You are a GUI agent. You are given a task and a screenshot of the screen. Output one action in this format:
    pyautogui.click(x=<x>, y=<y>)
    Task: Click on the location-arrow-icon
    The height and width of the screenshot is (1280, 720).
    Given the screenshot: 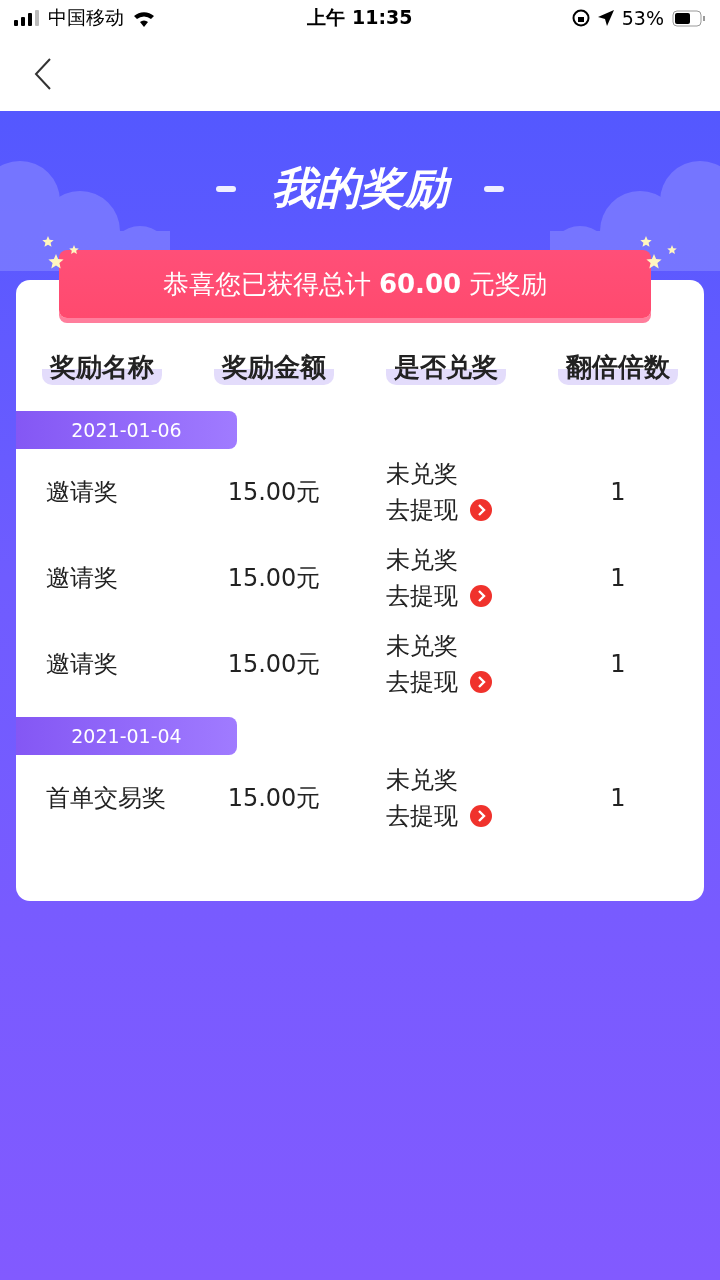 What is the action you would take?
    pyautogui.click(x=605, y=18)
    